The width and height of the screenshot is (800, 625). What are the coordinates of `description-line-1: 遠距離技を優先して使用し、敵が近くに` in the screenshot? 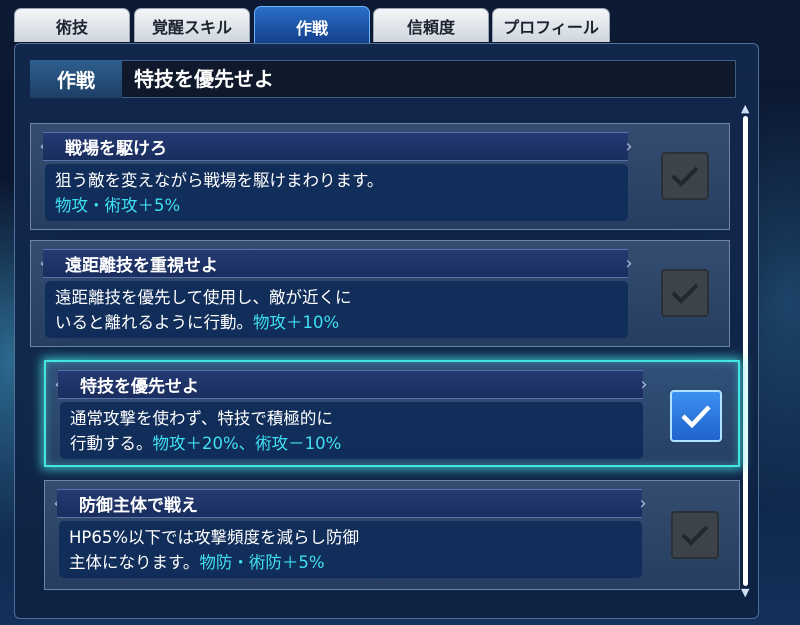 It's located at (203, 297).